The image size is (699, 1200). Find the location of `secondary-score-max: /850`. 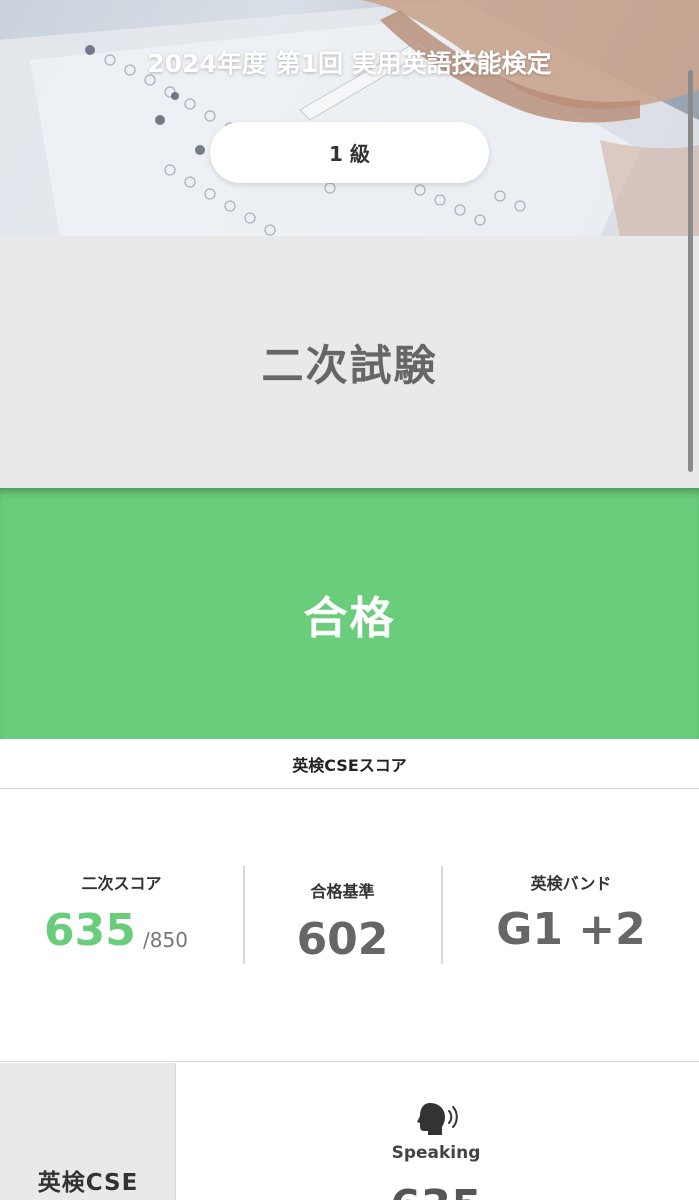

secondary-score-max: /850 is located at coordinates (165, 940).